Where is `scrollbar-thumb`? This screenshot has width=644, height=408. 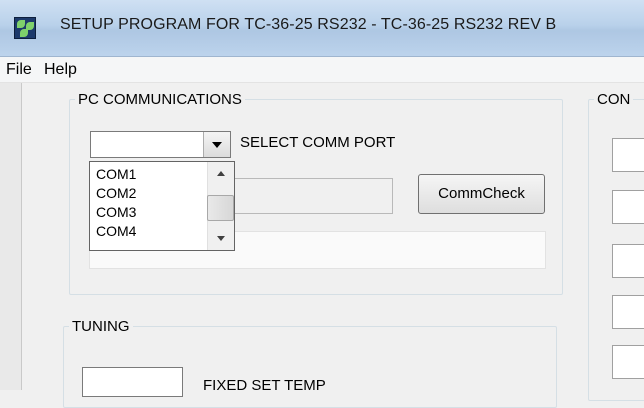
scrollbar-thumb is located at coordinates (220, 208).